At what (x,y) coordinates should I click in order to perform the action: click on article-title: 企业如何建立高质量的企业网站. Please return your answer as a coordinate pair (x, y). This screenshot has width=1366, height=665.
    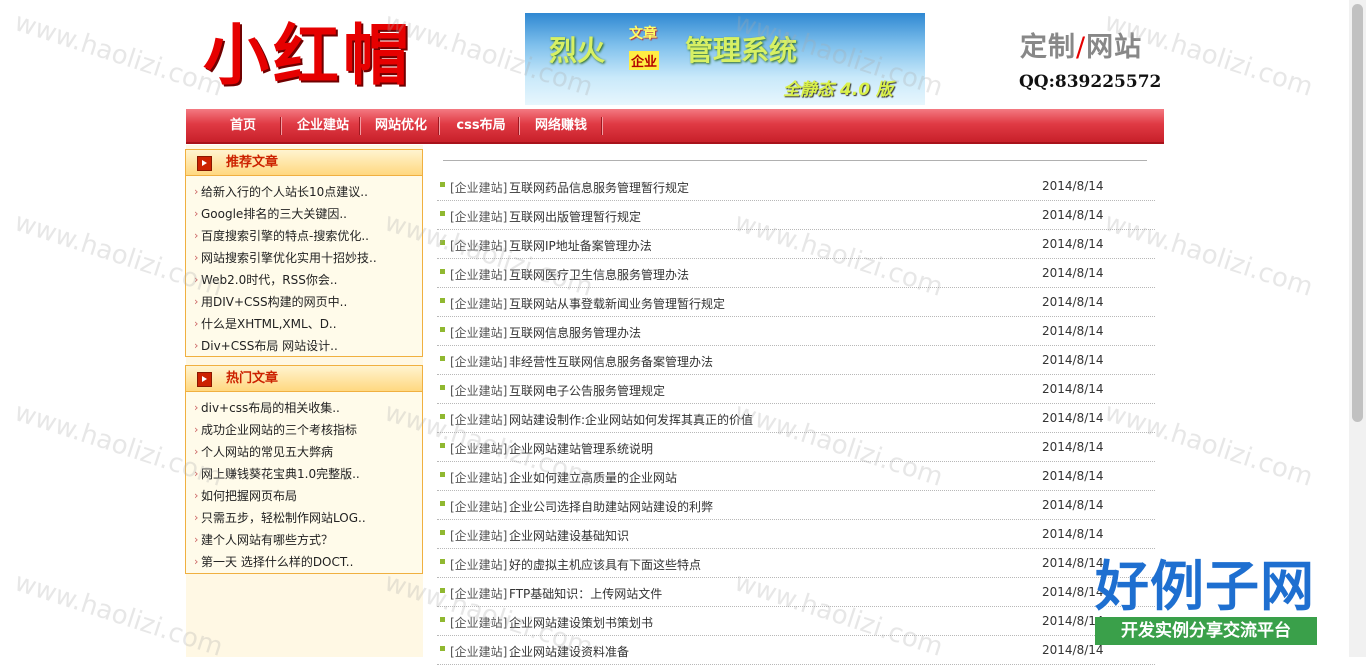
    Looking at the image, I should click on (593, 477).